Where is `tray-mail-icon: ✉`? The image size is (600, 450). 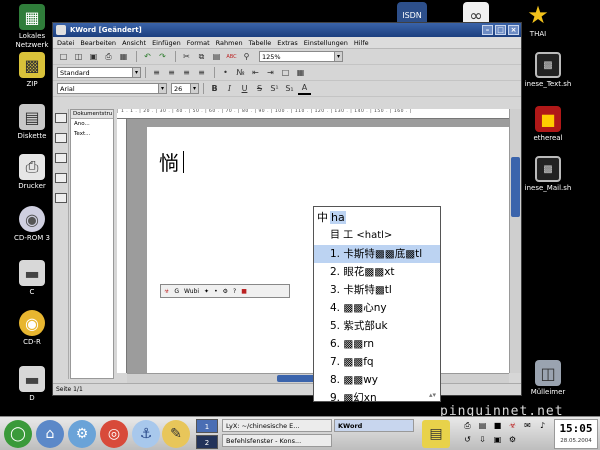 tray-mail-icon: ✉ is located at coordinates (527, 427).